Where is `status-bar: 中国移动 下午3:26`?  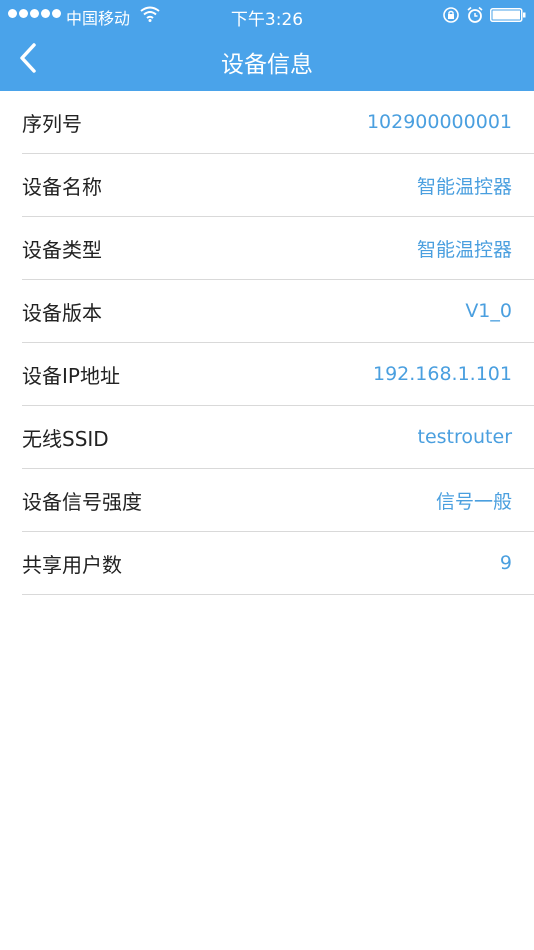 status-bar: 中国移动 下午3:26 is located at coordinates (267, 15).